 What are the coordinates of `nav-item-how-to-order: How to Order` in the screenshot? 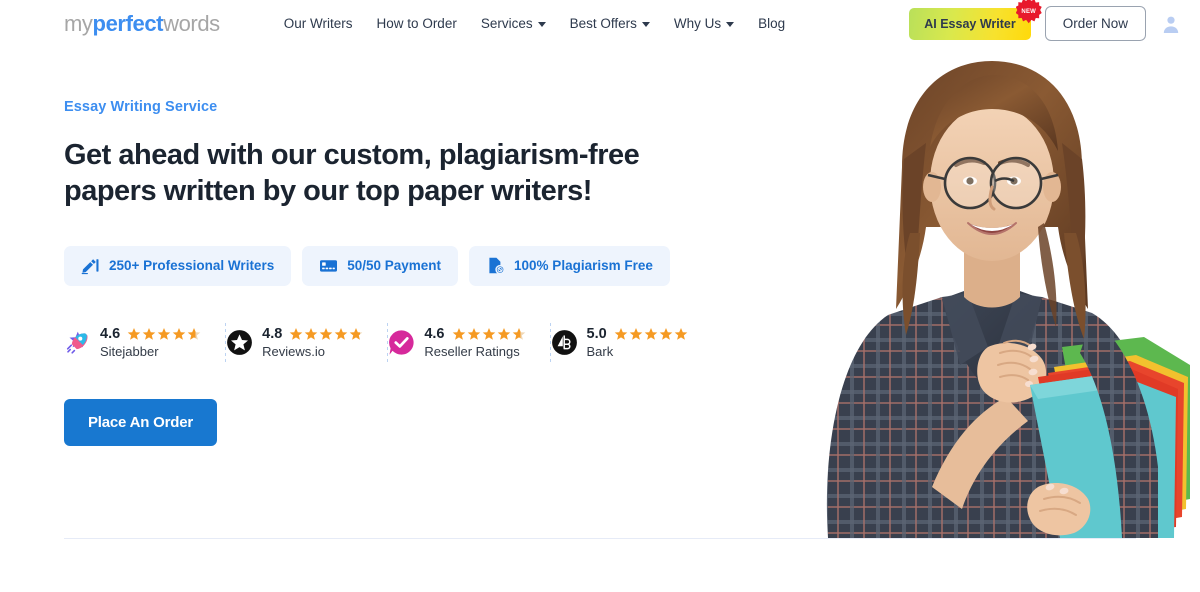 It's located at (417, 23).